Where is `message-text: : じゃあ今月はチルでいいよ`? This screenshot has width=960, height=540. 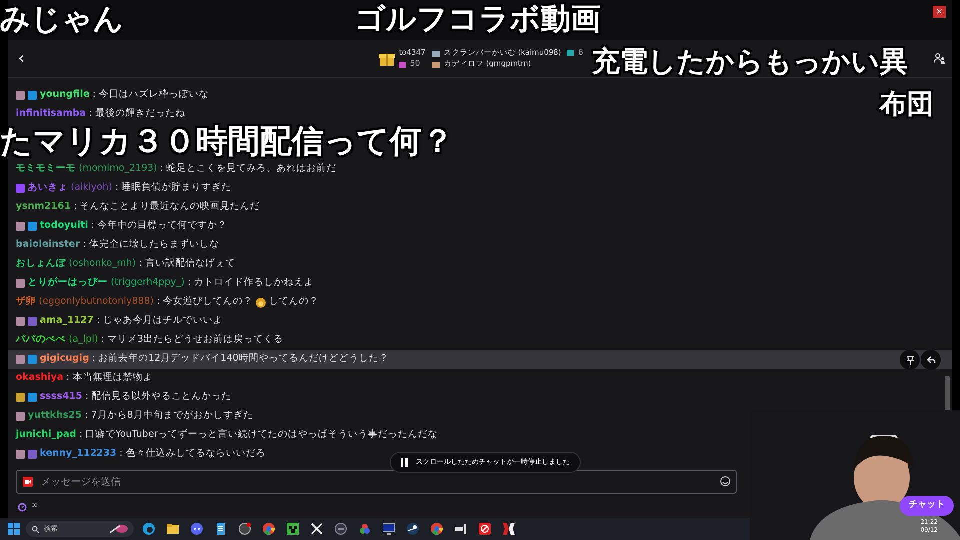 message-text: : じゃあ今月はチルでいいよ is located at coordinates (160, 321).